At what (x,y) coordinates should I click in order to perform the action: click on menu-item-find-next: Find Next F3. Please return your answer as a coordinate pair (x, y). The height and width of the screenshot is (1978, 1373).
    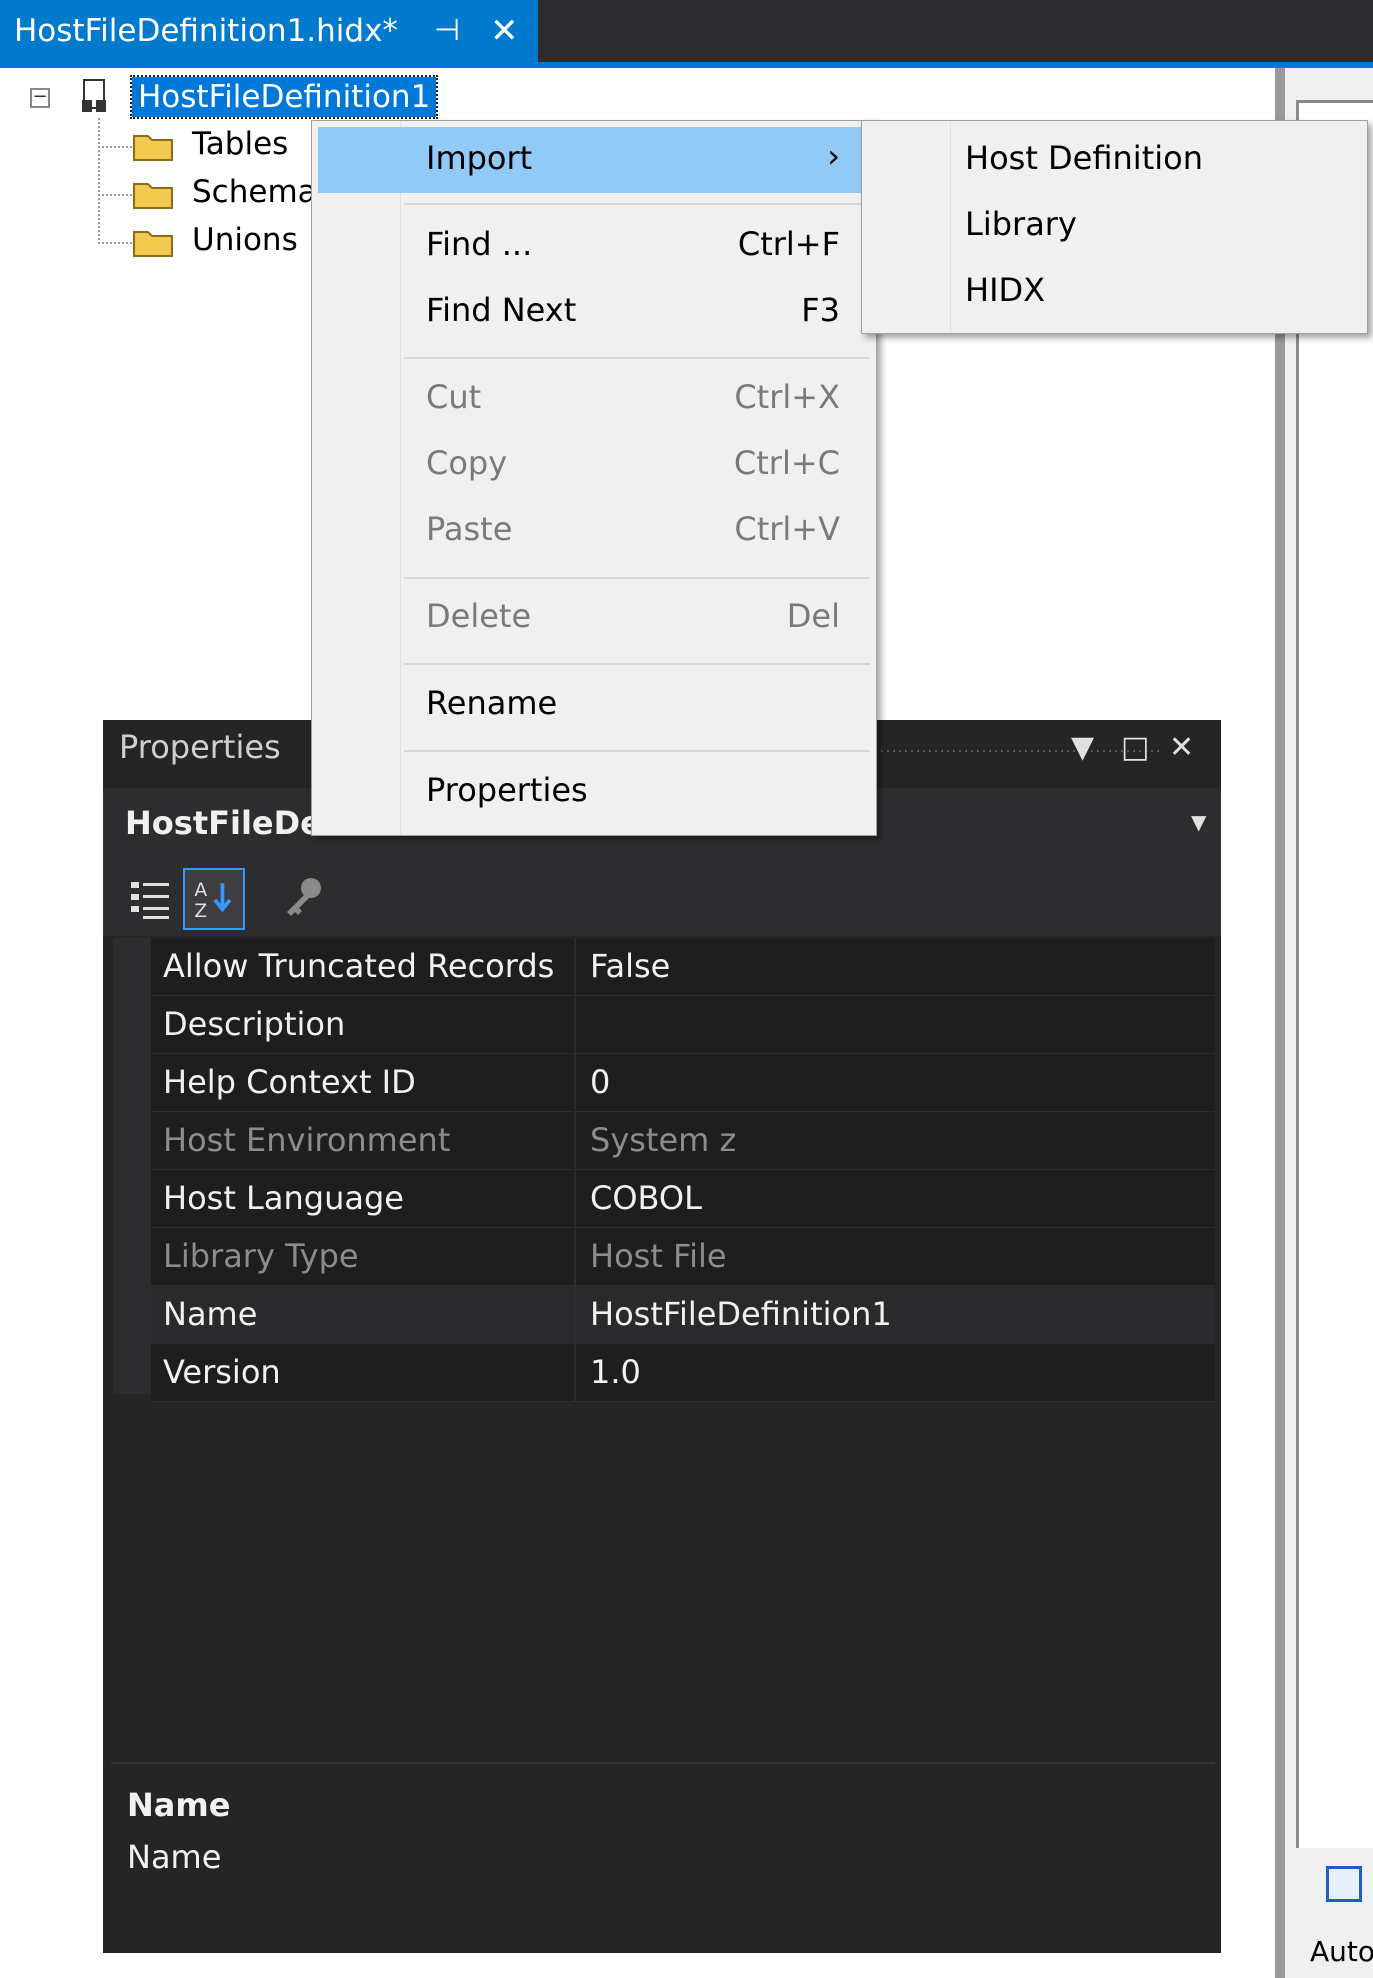
    Looking at the image, I should click on (594, 312).